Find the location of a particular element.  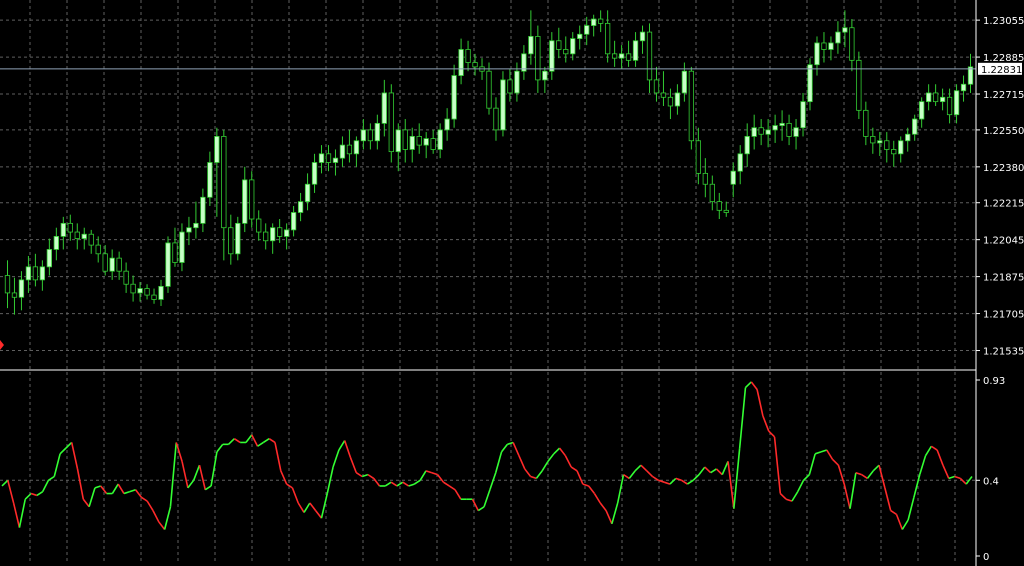

price-tick-label: 1.22885 is located at coordinates (1003, 58).